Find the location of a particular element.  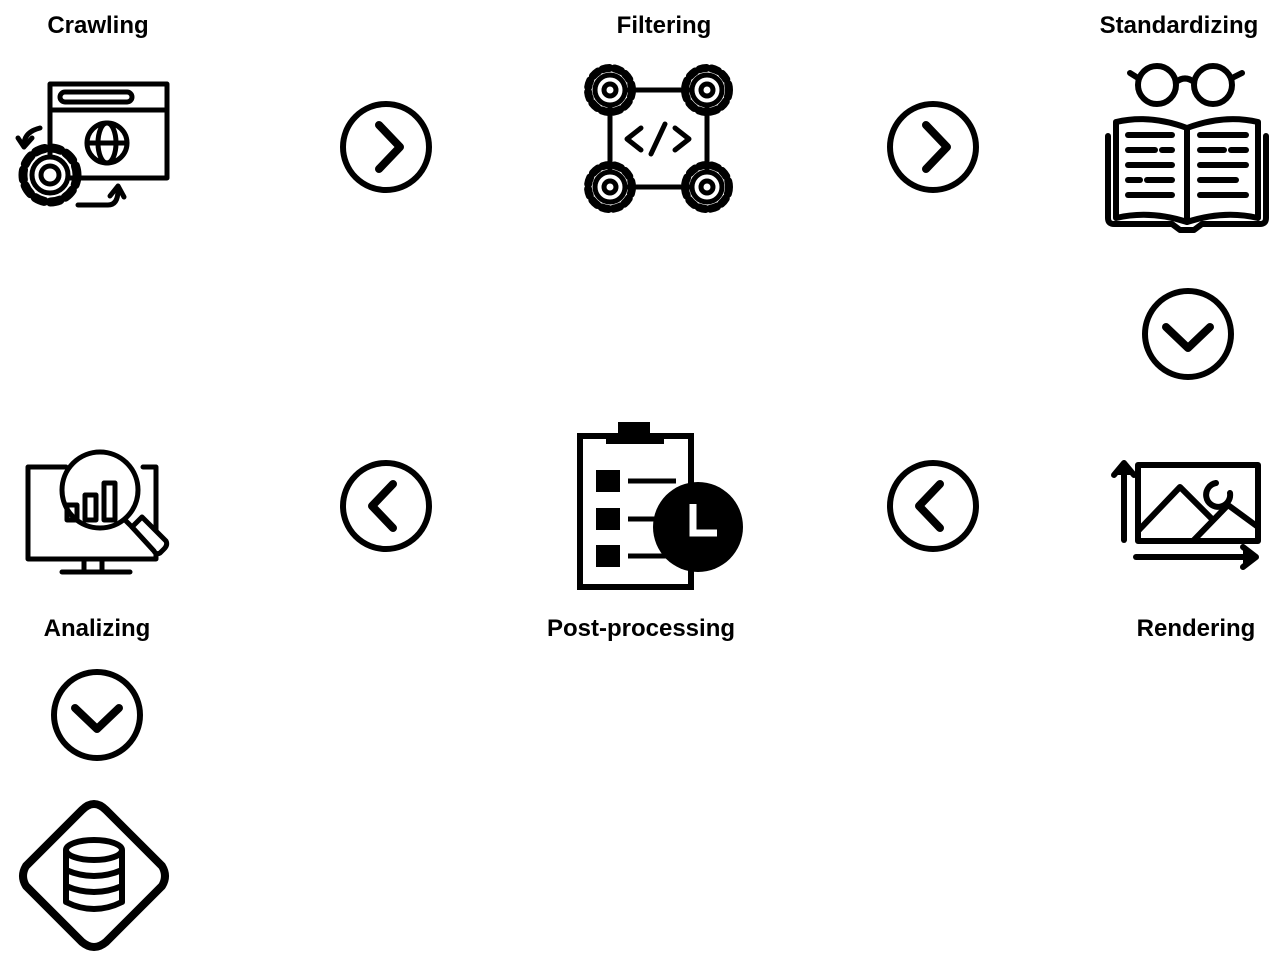

monitor-analysis-icon is located at coordinates (98, 515).